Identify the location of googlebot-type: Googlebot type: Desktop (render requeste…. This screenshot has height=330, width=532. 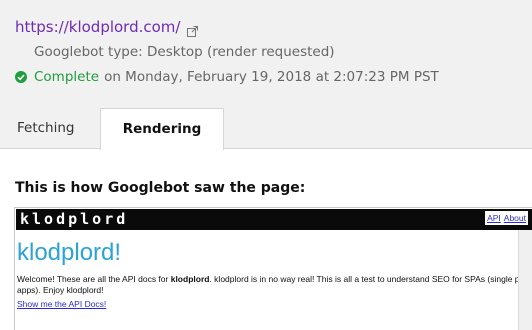
(184, 52).